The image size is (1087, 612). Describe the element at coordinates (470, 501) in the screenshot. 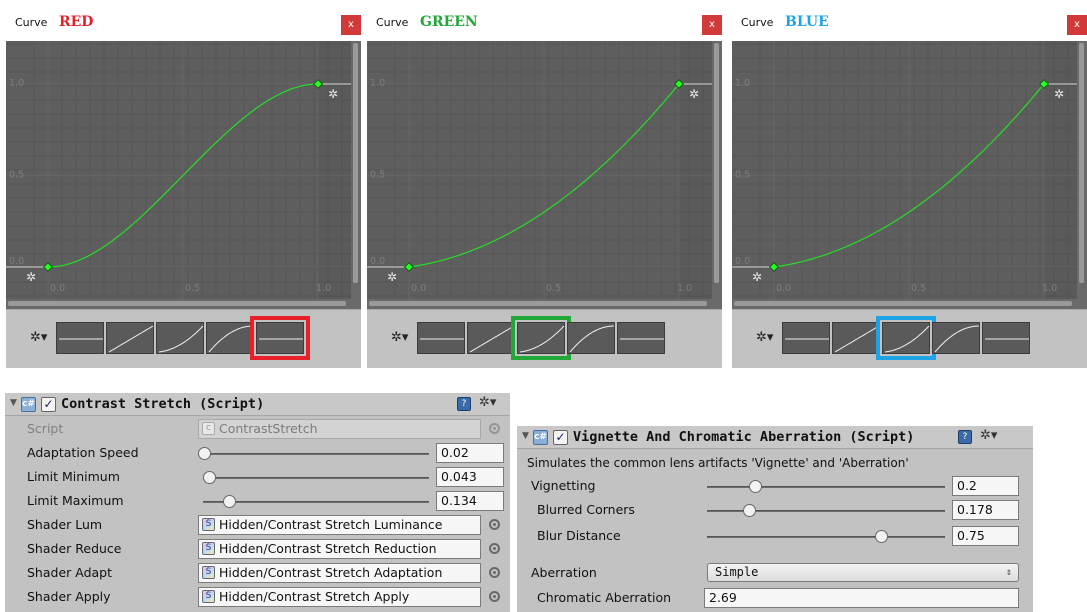

I see `value-field: 0.134` at that location.